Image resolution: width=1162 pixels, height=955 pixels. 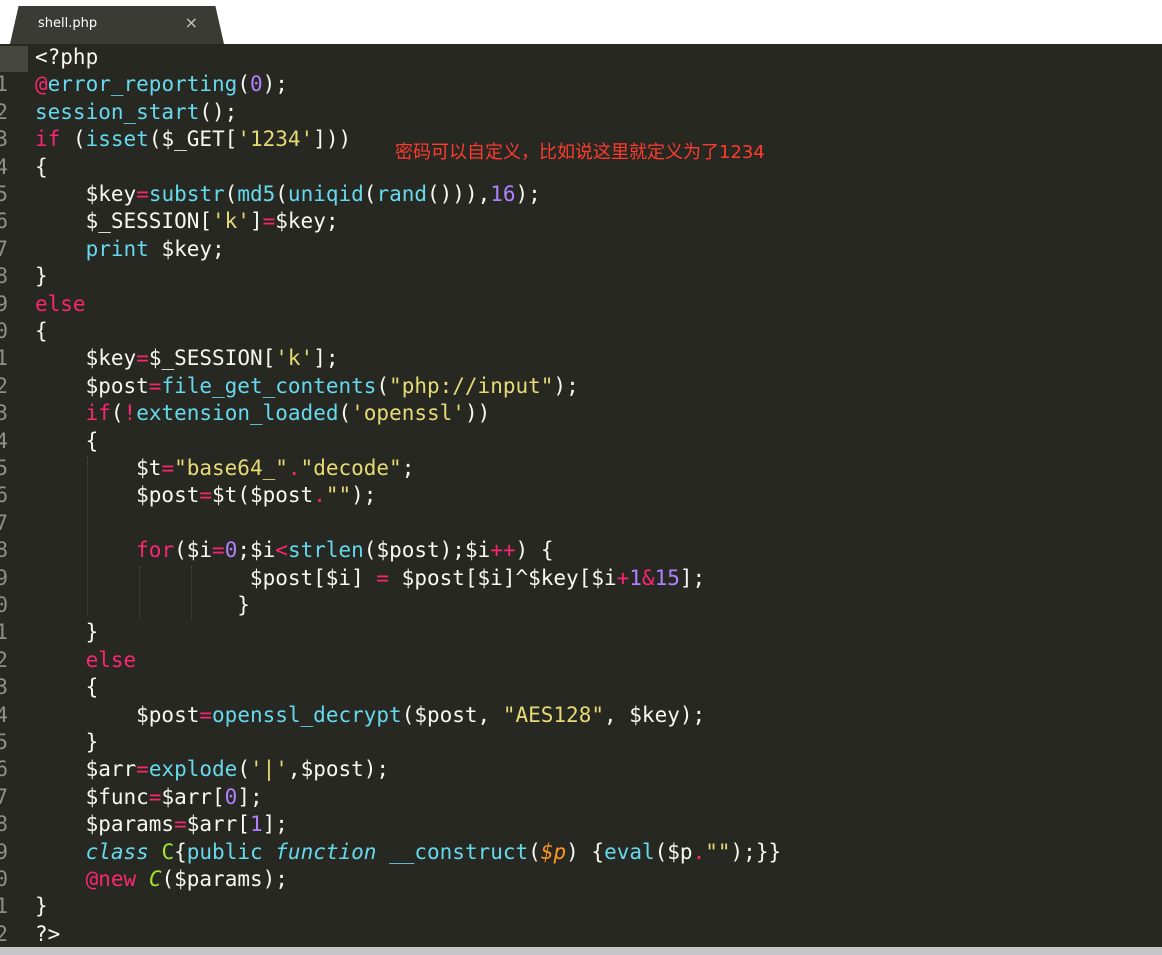 I want to click on code-line: print $key;, so click(x=130, y=249).